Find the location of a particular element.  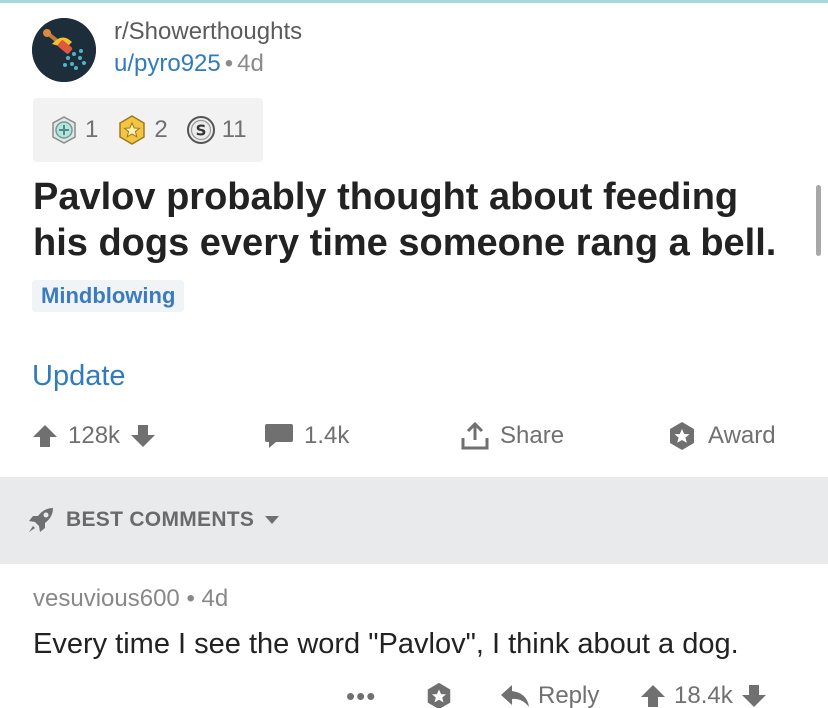

award-silver-medal: 1 is located at coordinates (73, 130).